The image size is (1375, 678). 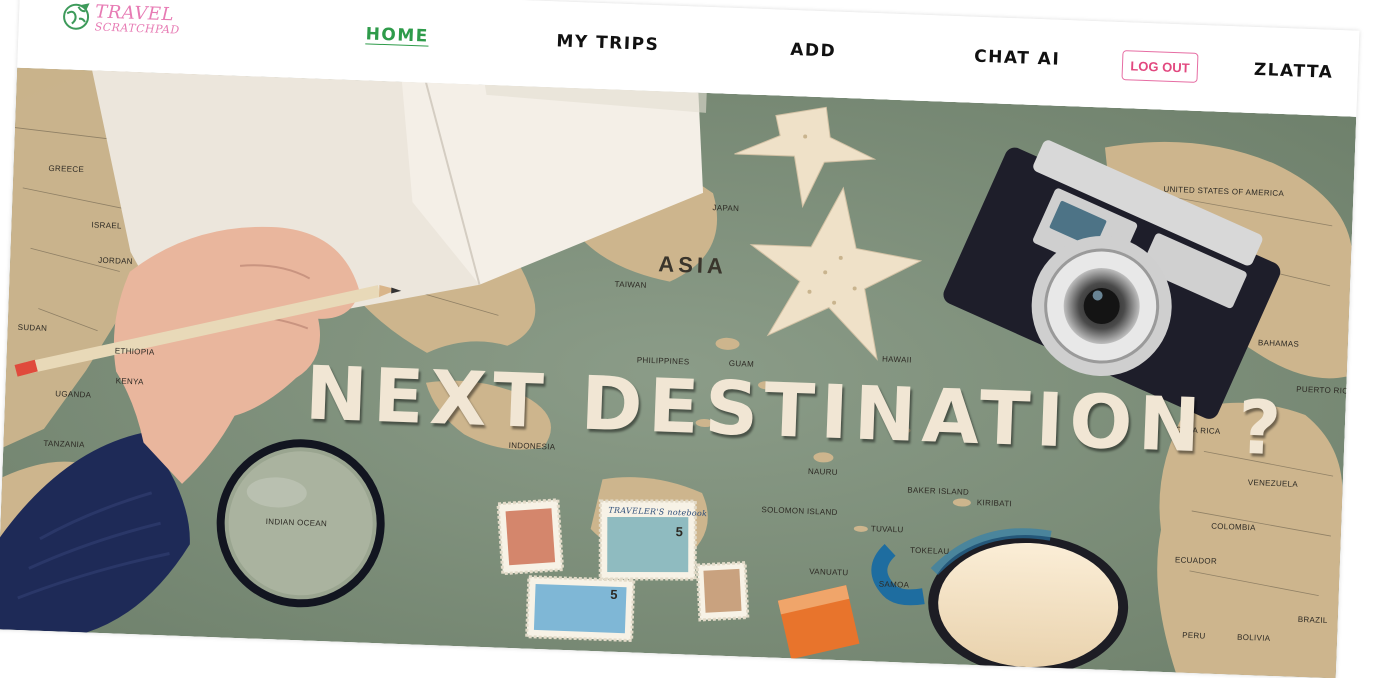 I want to click on map-label-jordan: JORDAN, so click(x=116, y=260).